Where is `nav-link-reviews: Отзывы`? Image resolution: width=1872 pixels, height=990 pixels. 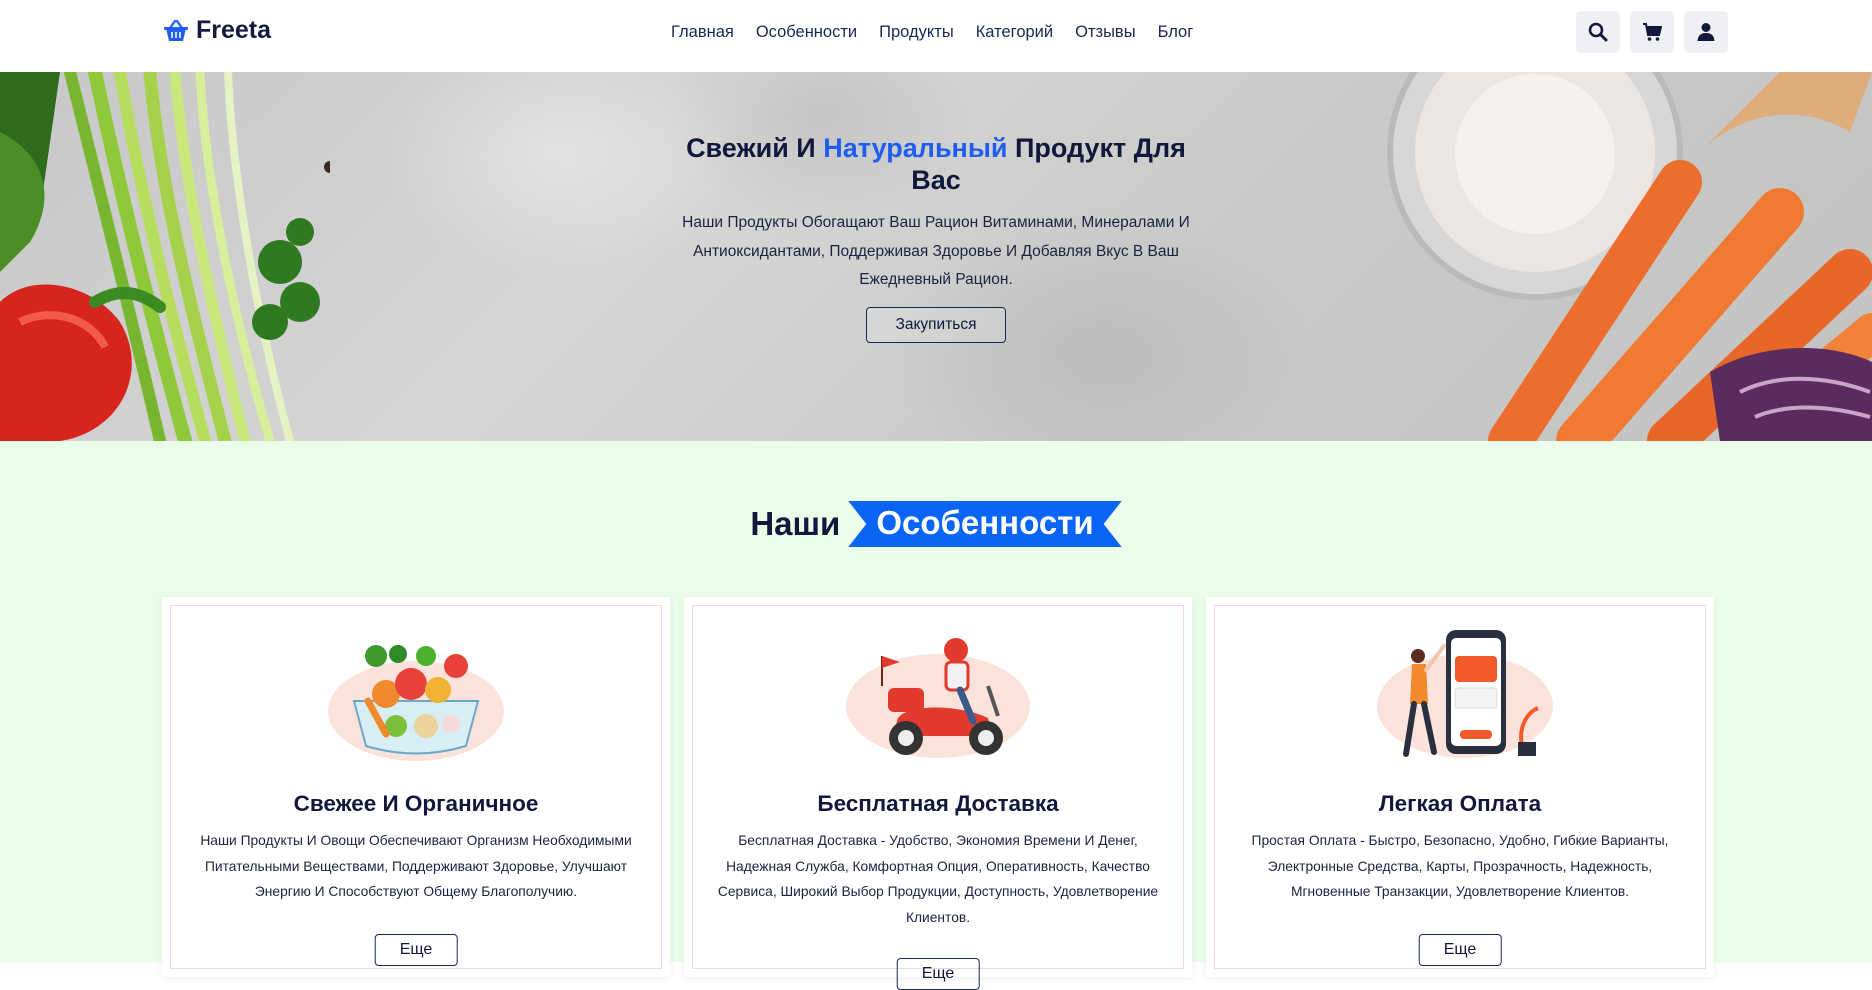 nav-link-reviews: Отзывы is located at coordinates (1105, 32).